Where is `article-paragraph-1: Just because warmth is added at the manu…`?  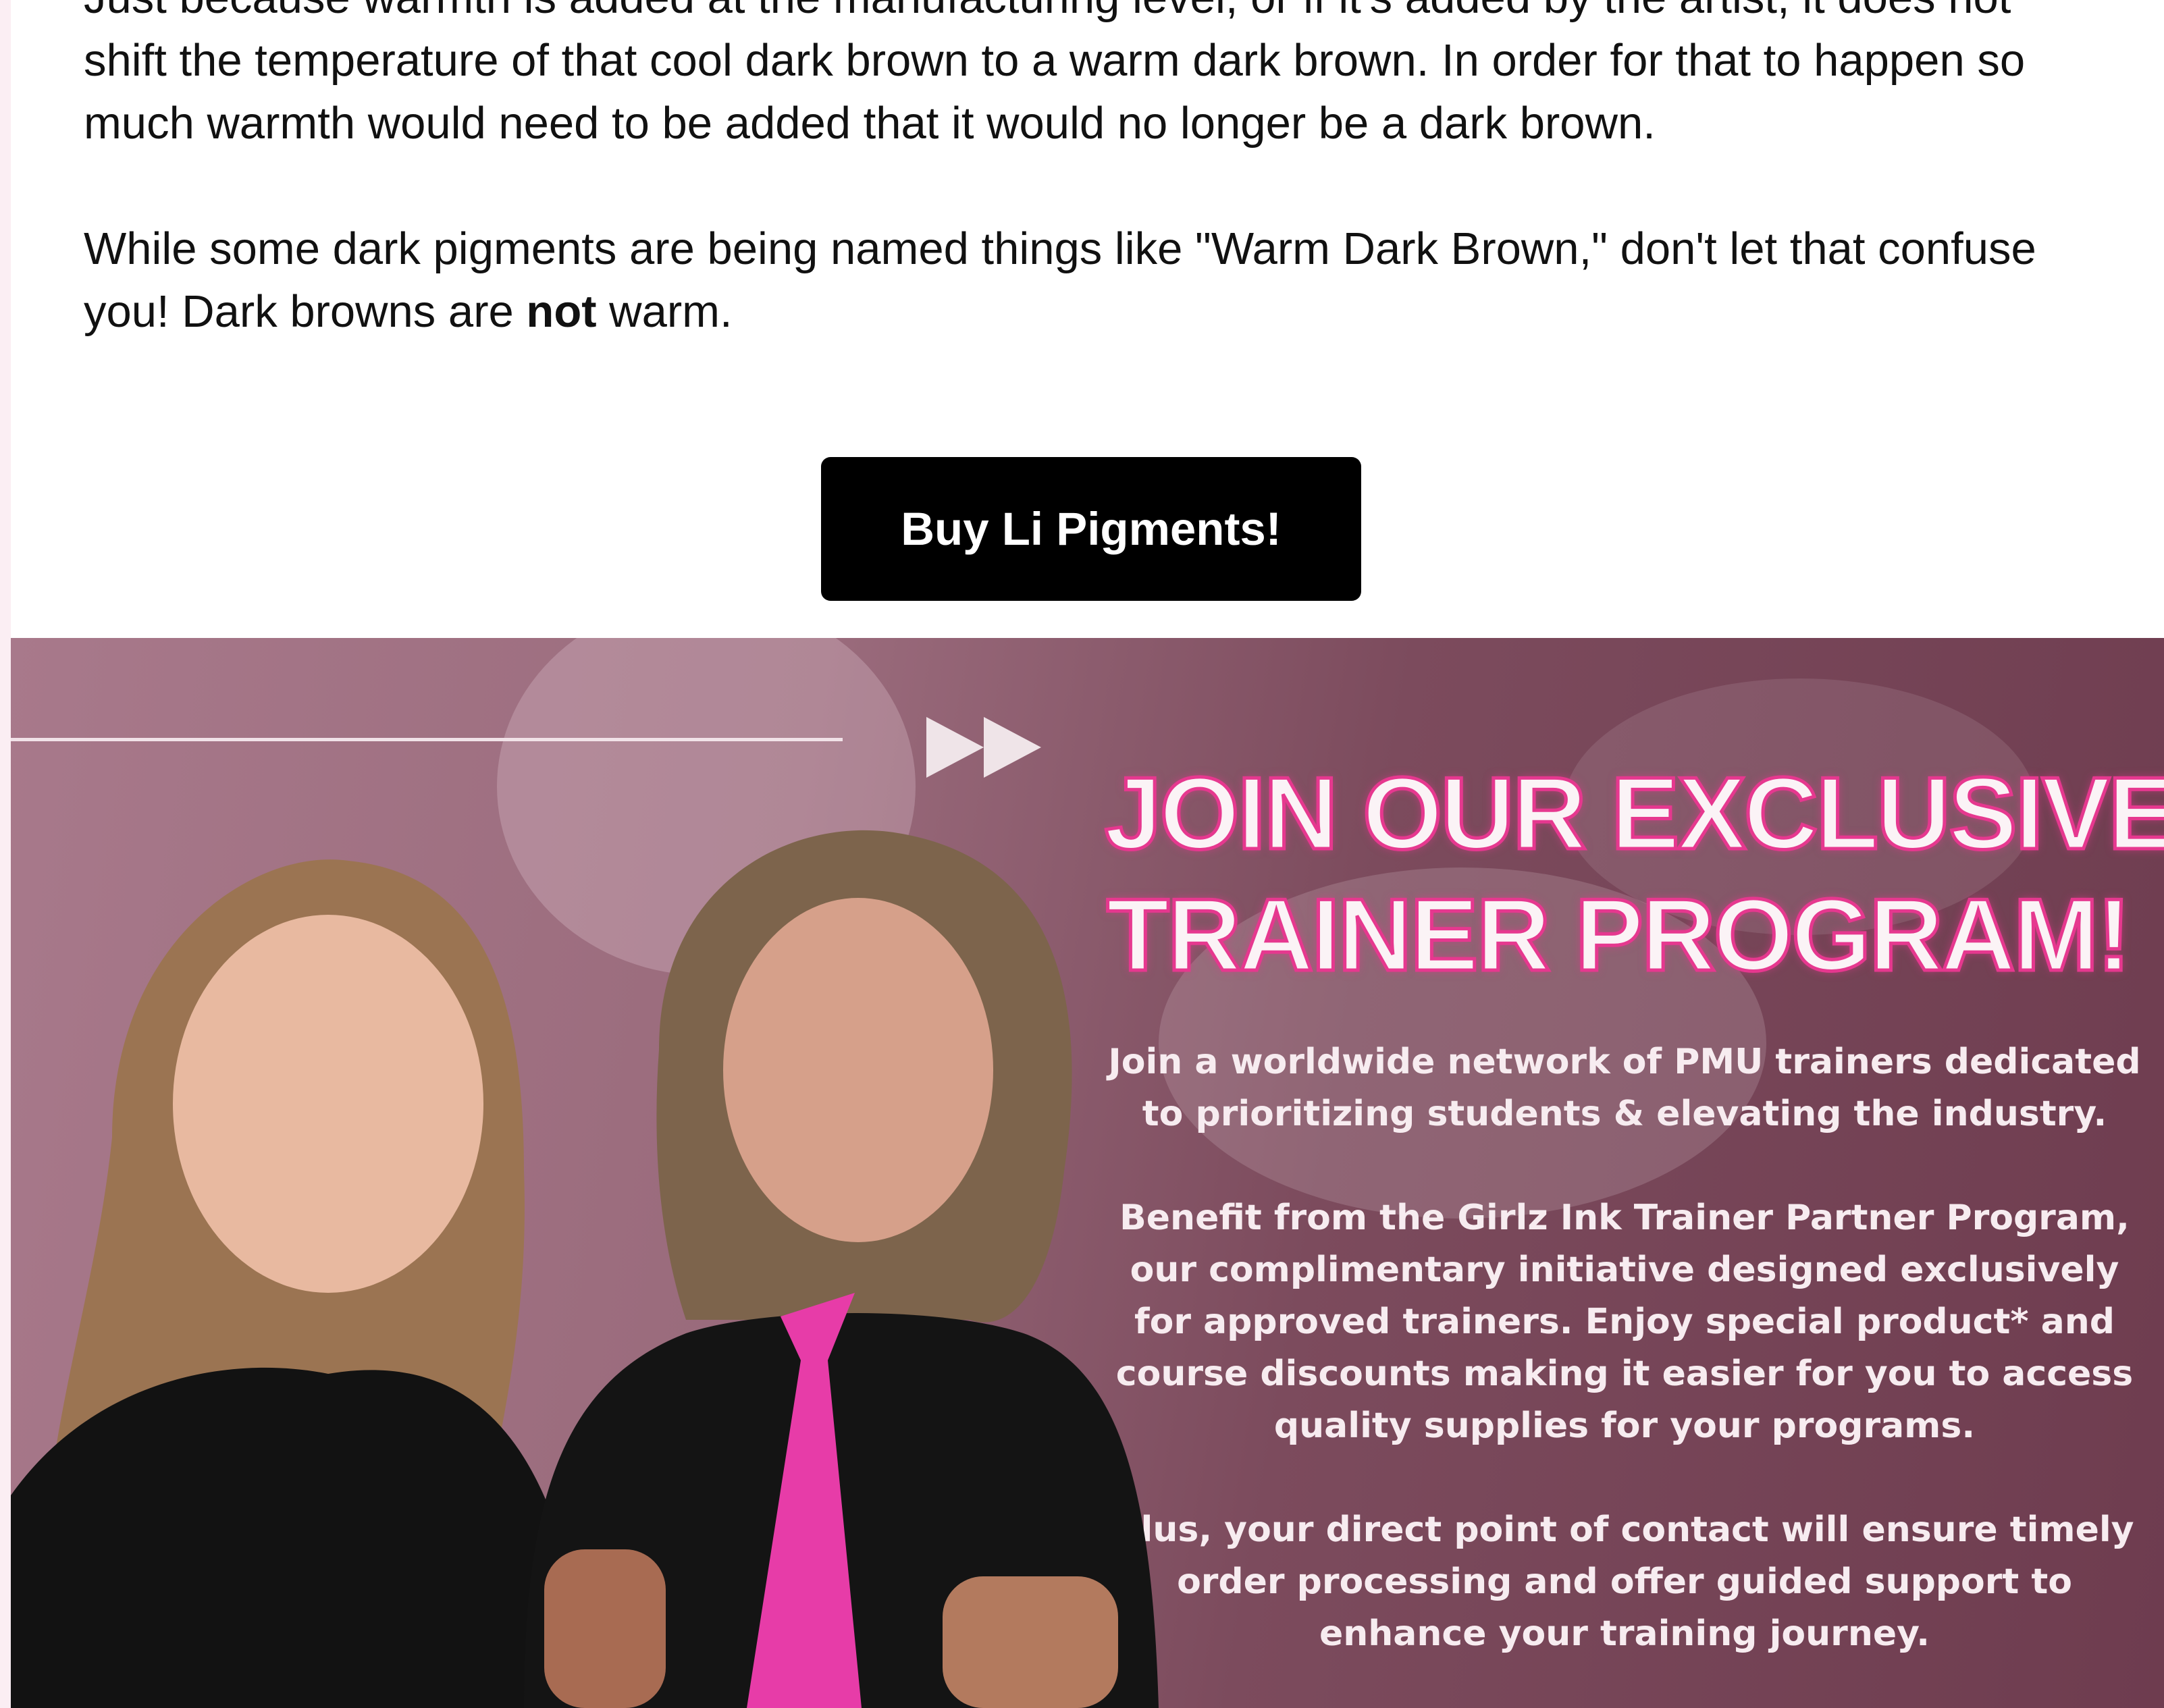
article-paragraph-1: Just because warmth is added at the manu… is located at coordinates (1055, 74).